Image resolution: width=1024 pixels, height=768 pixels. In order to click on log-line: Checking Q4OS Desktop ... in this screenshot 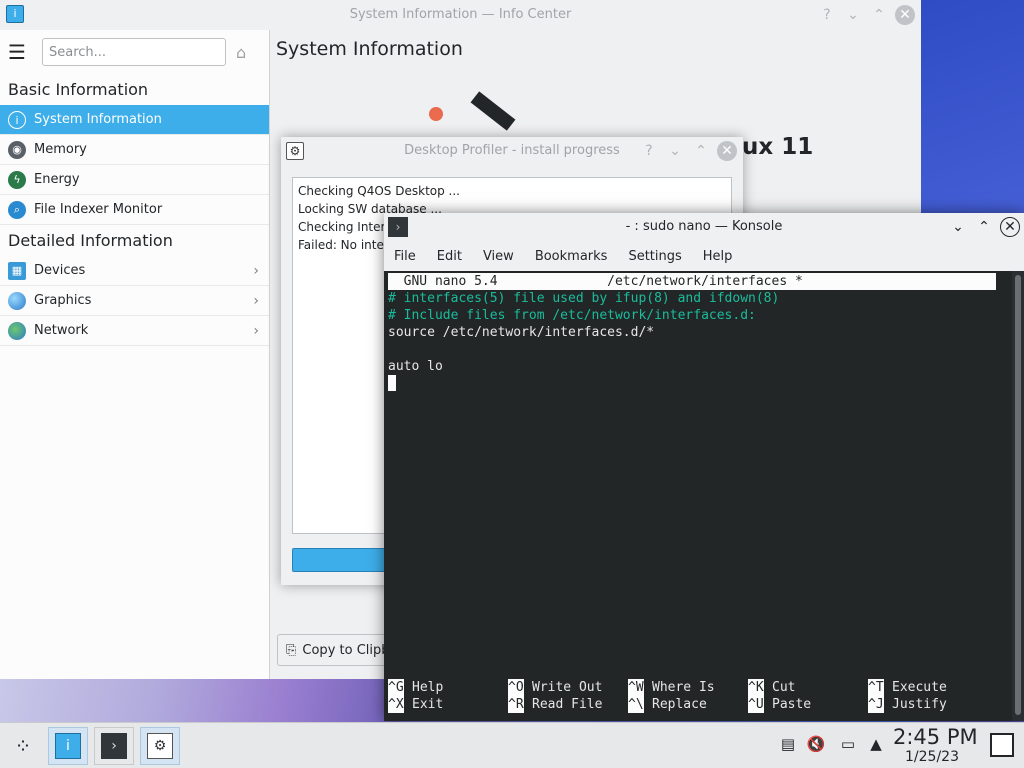, I will do `click(379, 191)`.